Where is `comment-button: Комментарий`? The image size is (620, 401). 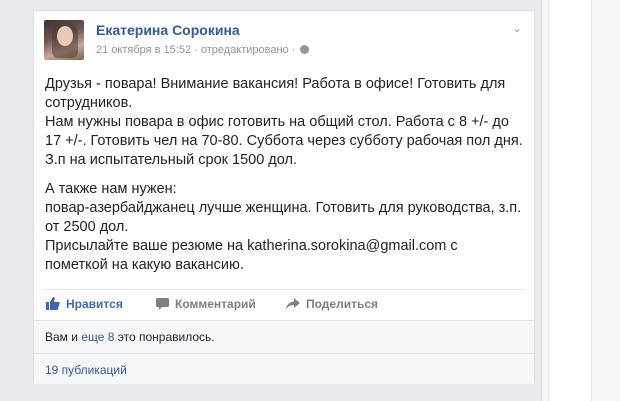 comment-button: Комментарий is located at coordinates (206, 304).